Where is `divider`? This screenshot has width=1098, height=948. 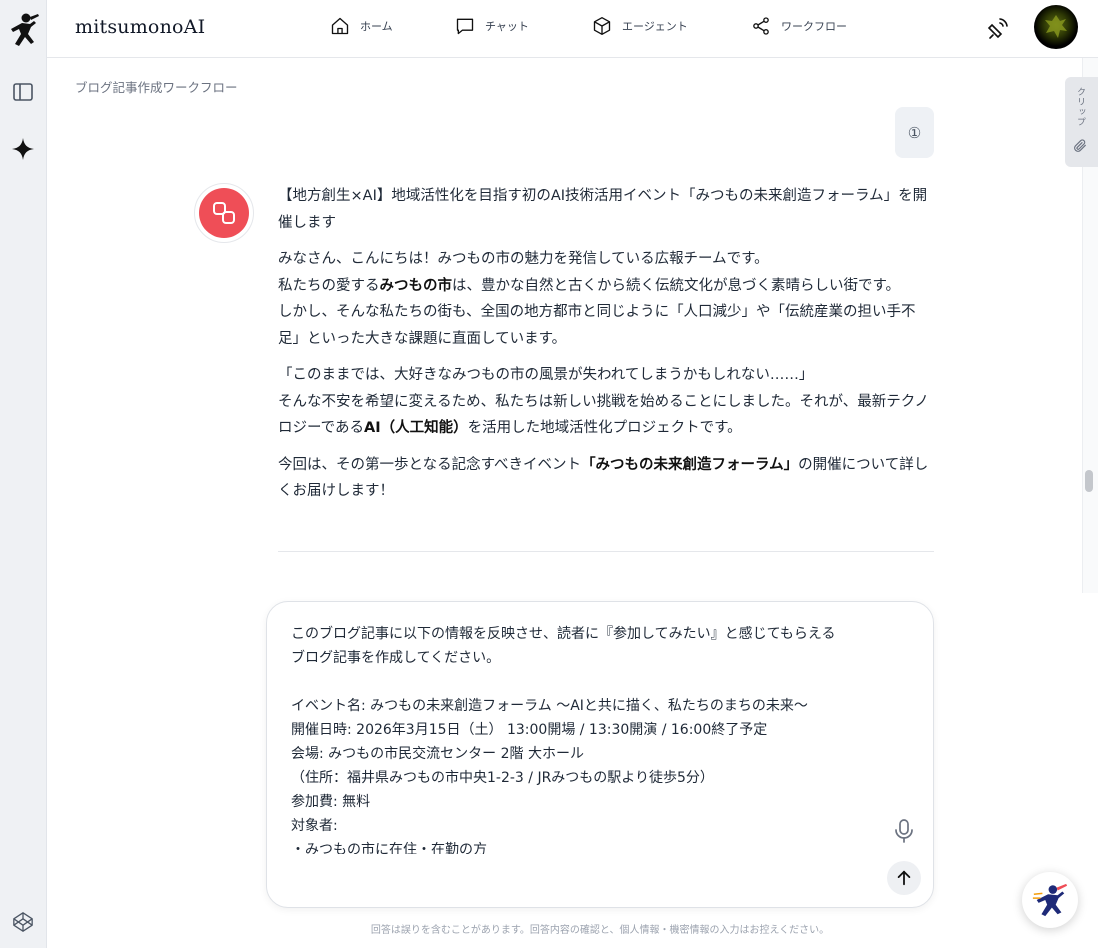
divider is located at coordinates (606, 551).